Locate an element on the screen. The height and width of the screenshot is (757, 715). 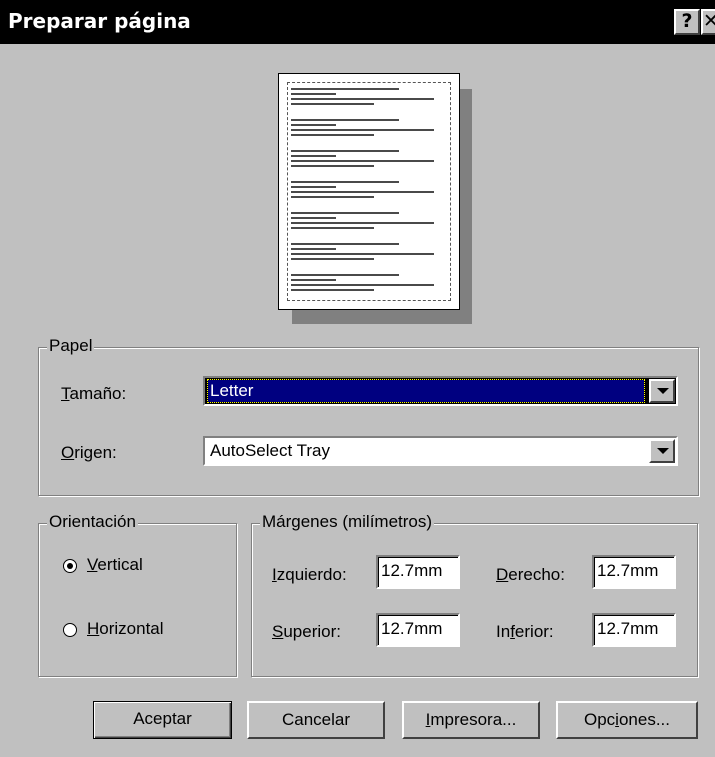
margin-bottom-label: Inferior: is located at coordinates (525, 631).